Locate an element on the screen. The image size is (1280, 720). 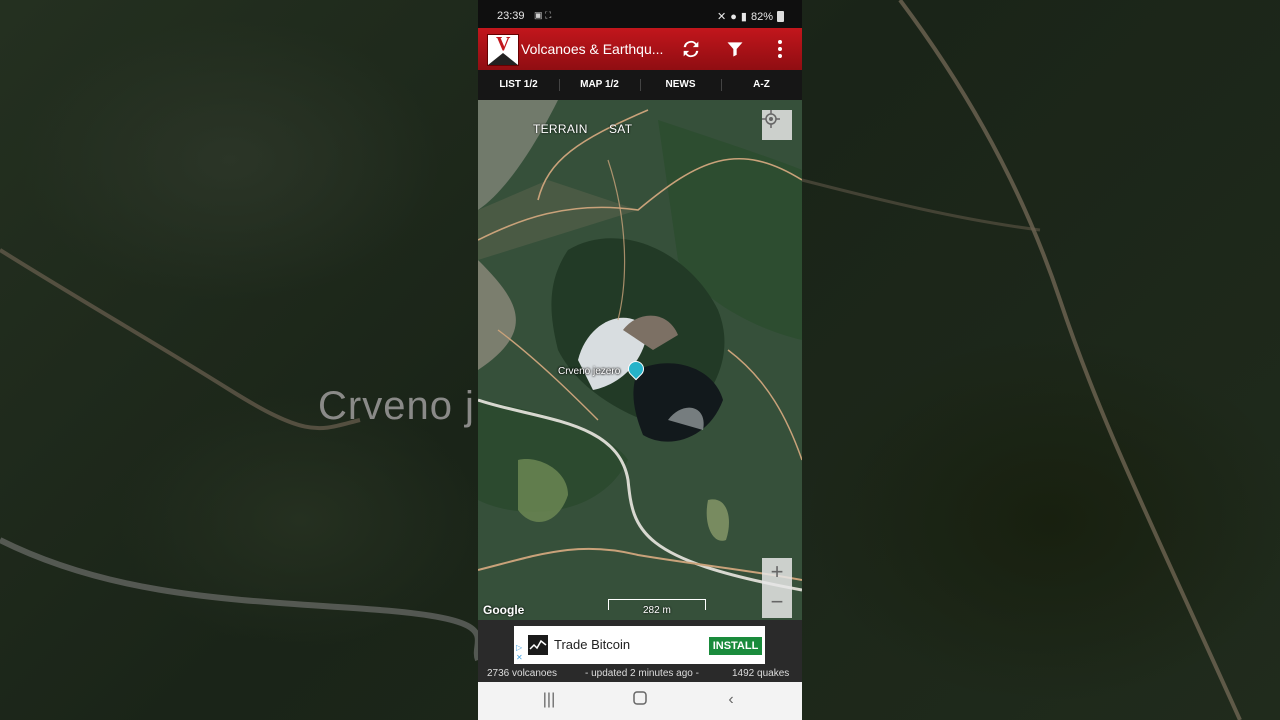
place-label: Crveno jezero is located at coordinates (589, 371).